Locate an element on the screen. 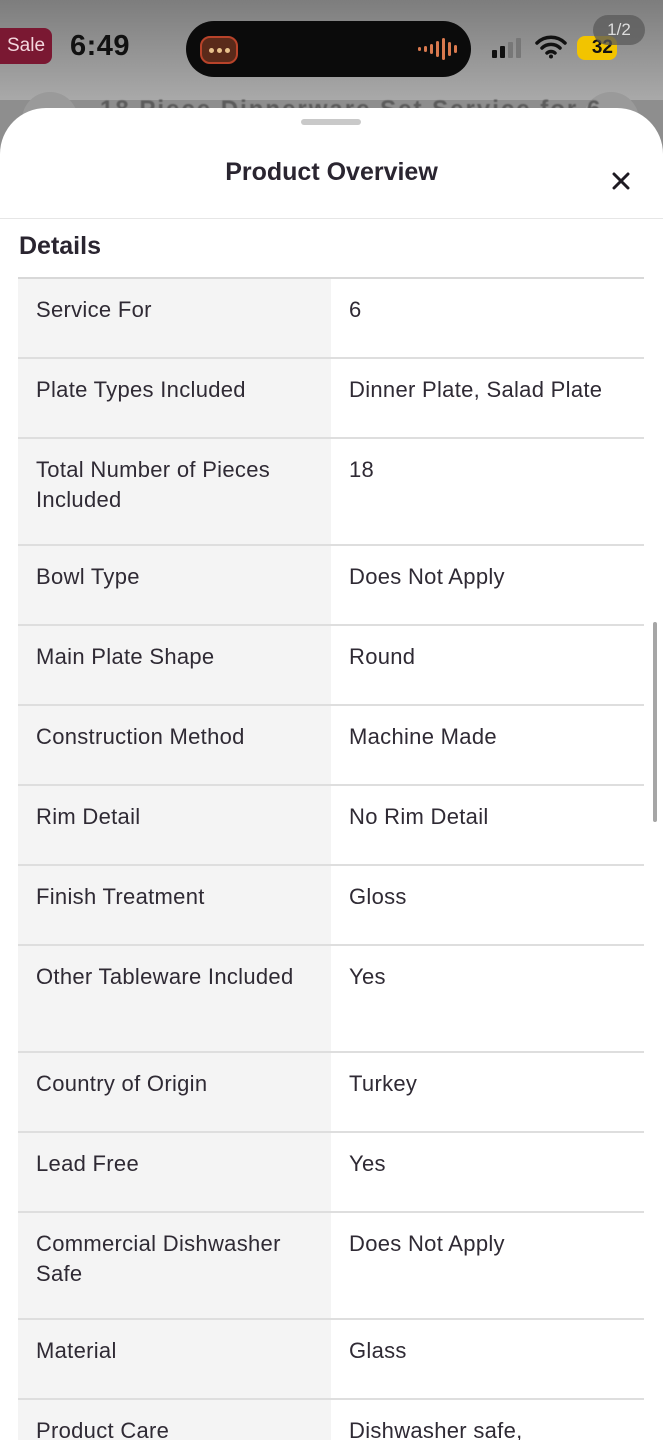 This screenshot has height=1440, width=663. clock: 6:49 is located at coordinates (100, 46).